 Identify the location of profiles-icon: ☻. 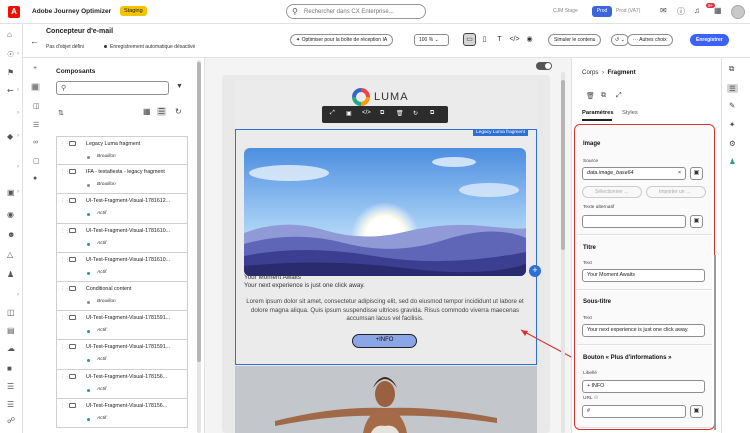
(11, 234).